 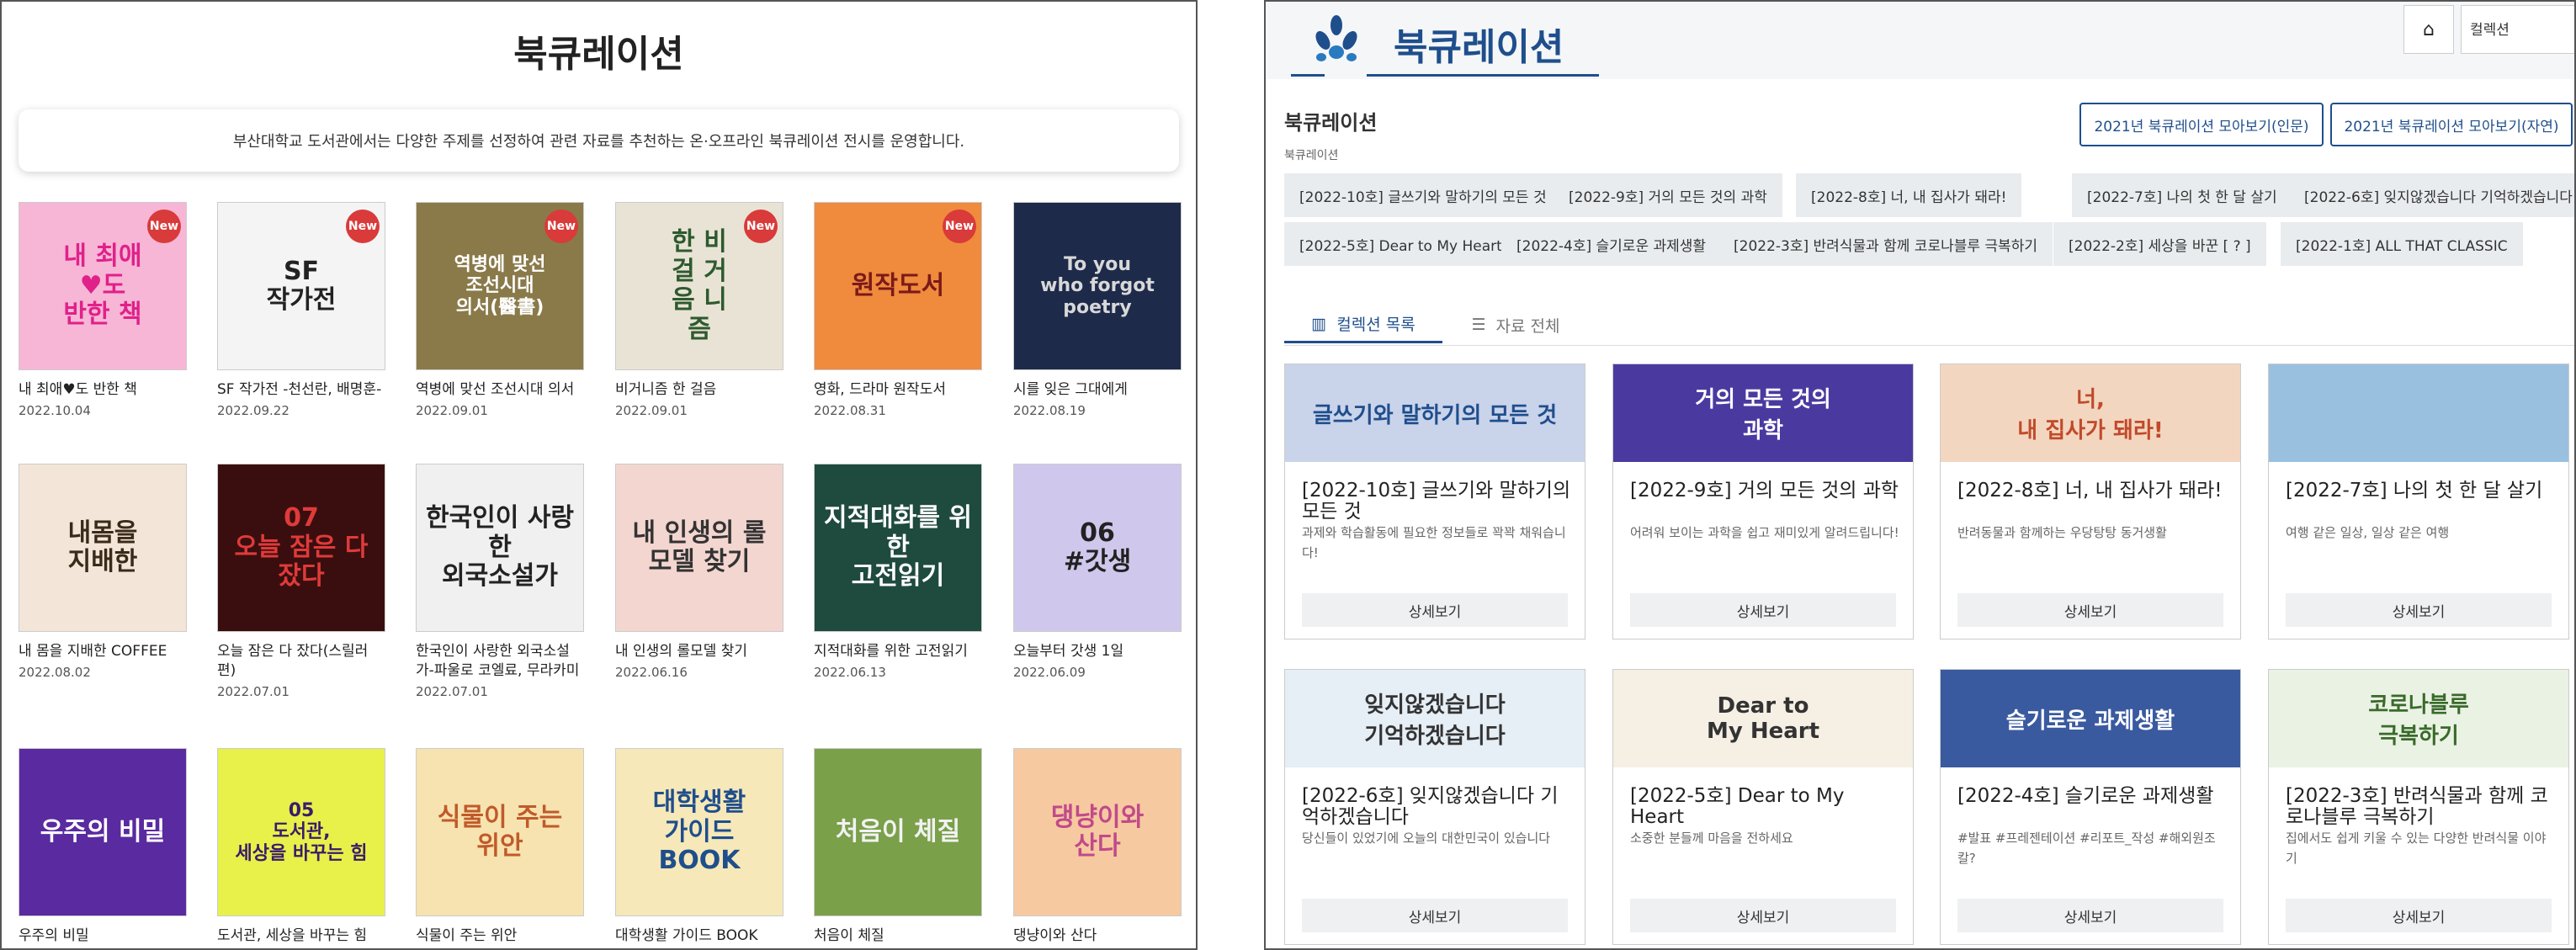 What do you see at coordinates (1909, 195) in the screenshot?
I see `issue-chip: [2022-8호] 너, 내 집사가 돼라!` at bounding box center [1909, 195].